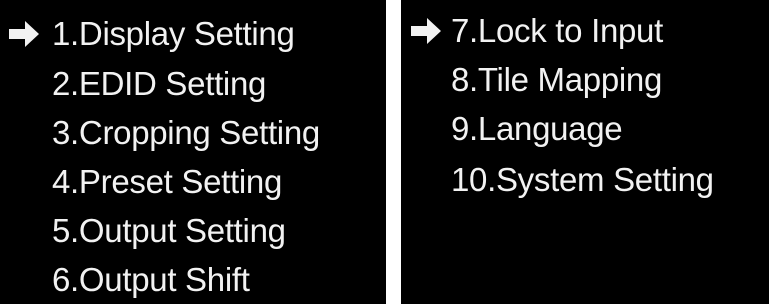  I want to click on menu-item-system-setting: 10.System Setting, so click(582, 180).